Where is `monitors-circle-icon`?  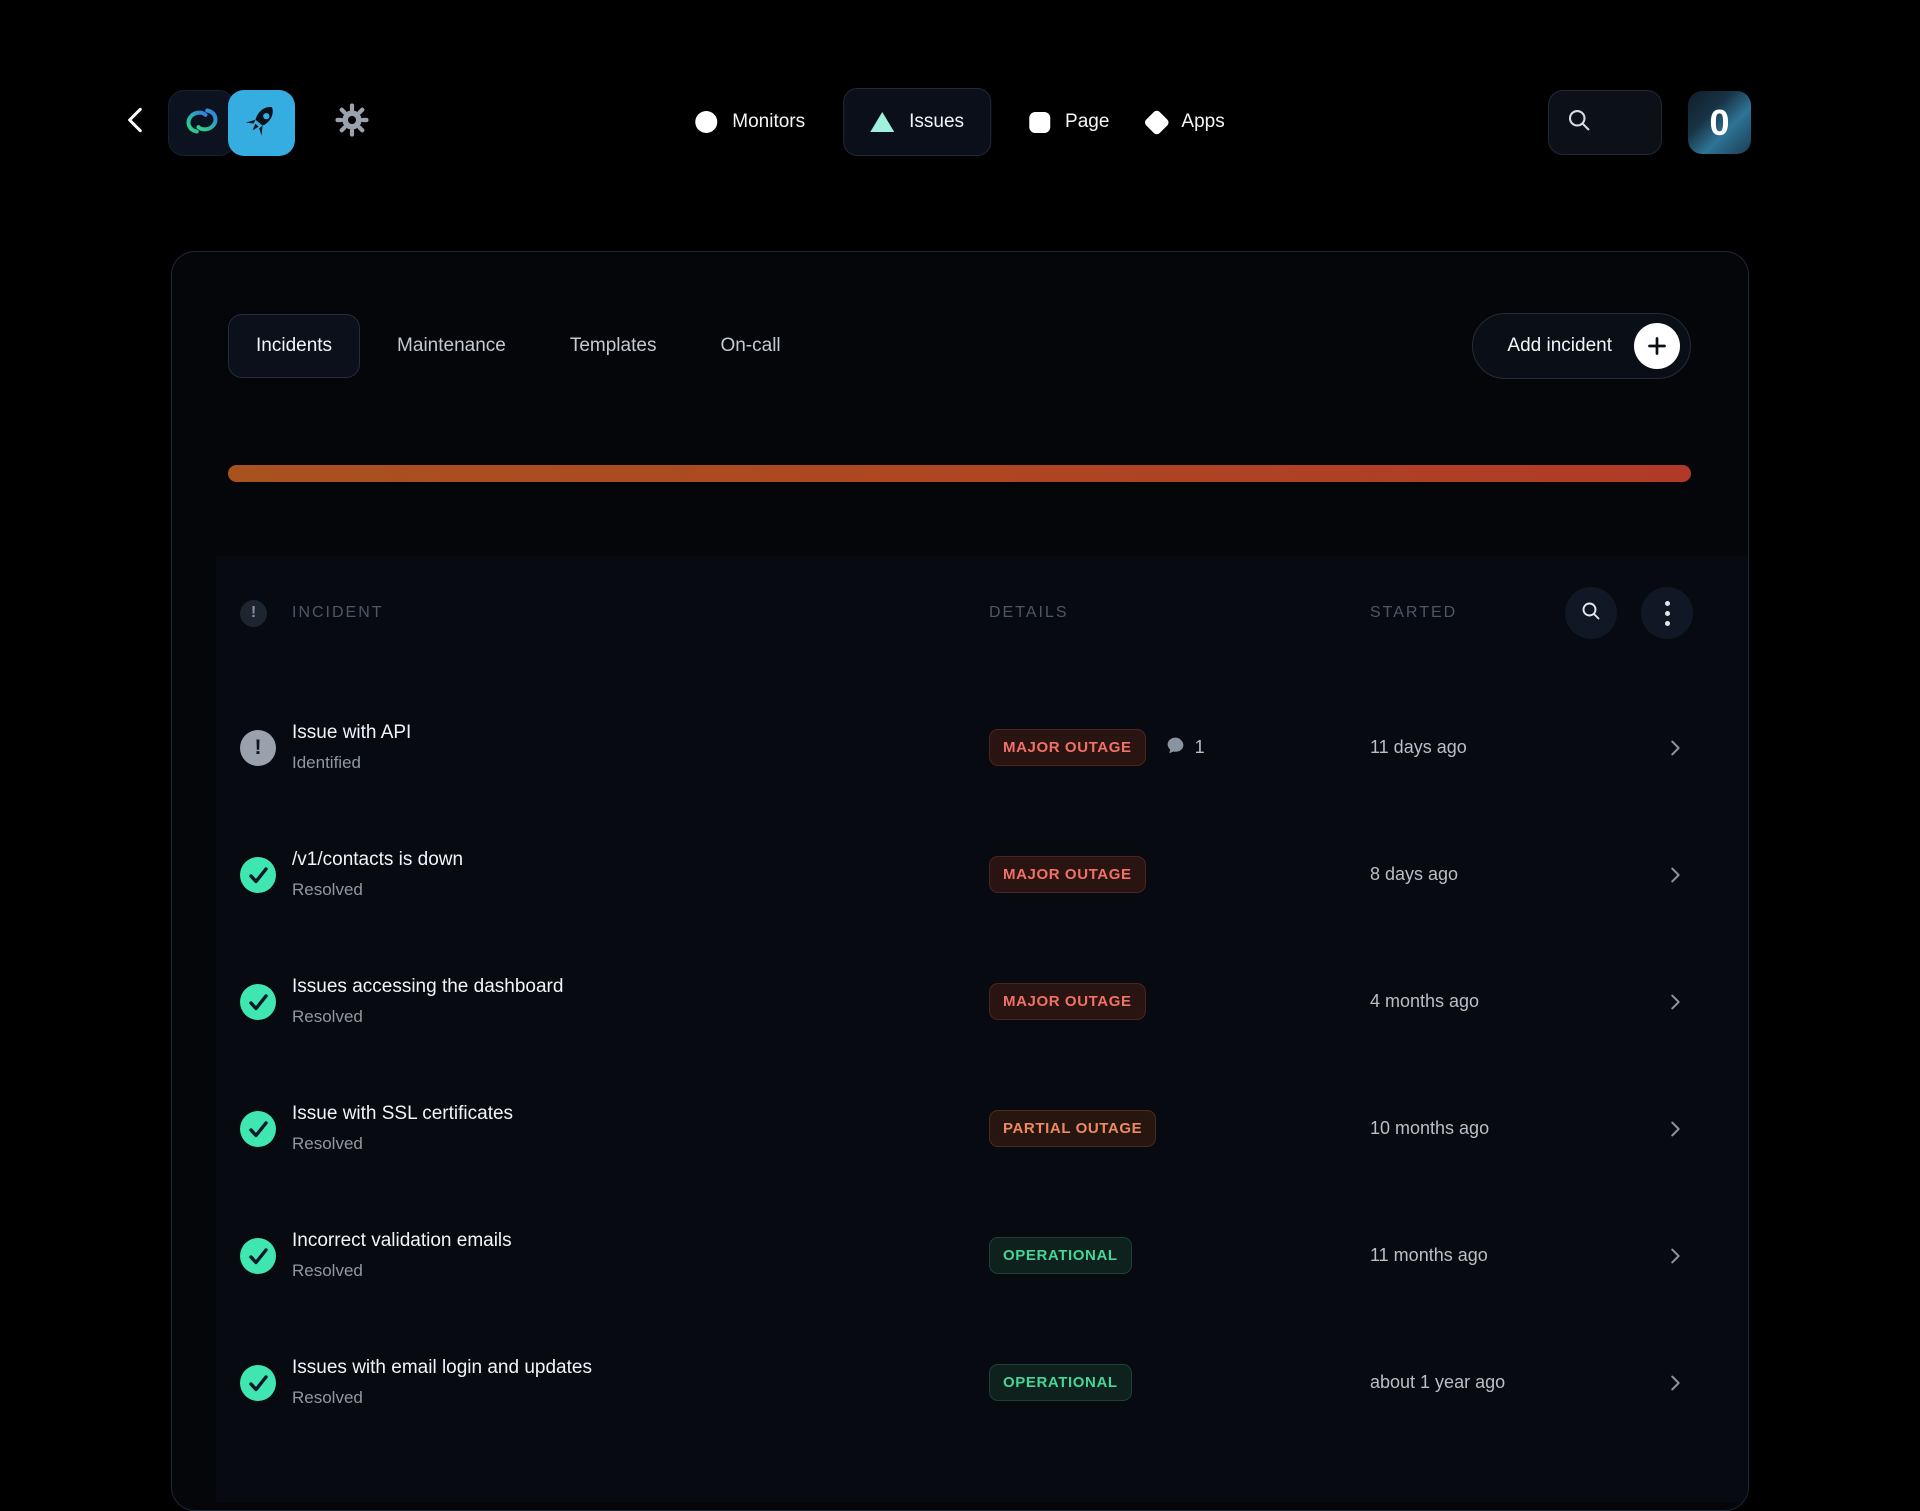 monitors-circle-icon is located at coordinates (706, 122).